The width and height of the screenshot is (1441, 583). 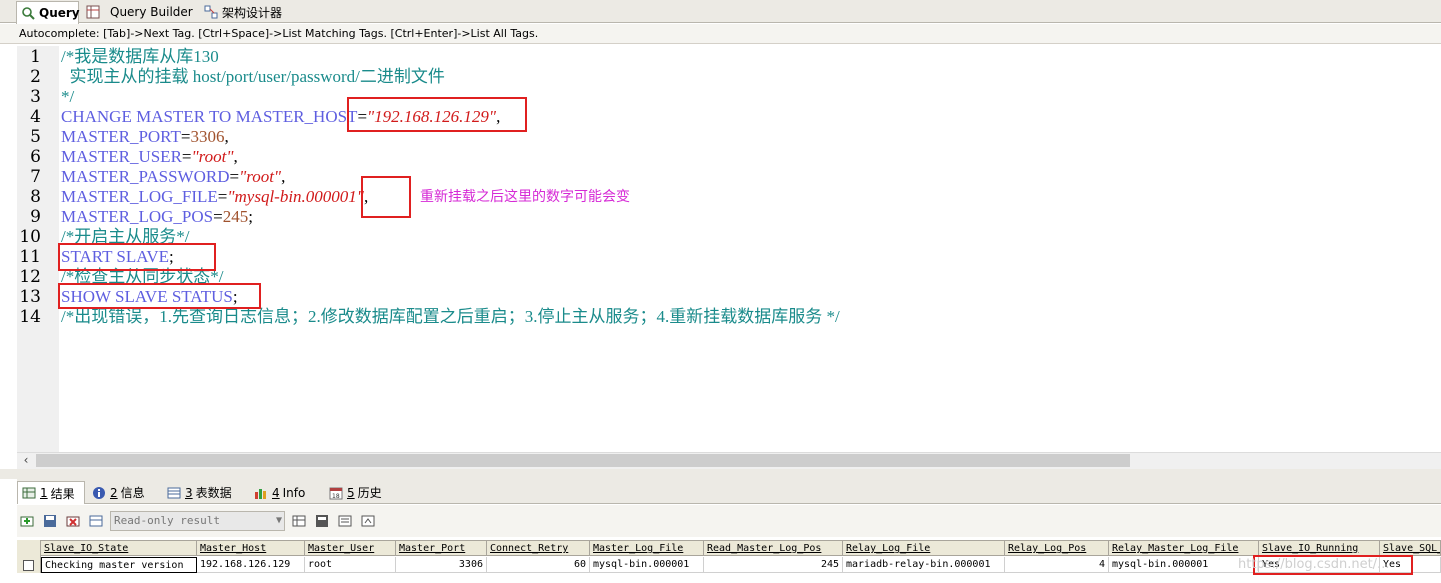 I want to click on grid-cell: 4, so click(x=1057, y=565).